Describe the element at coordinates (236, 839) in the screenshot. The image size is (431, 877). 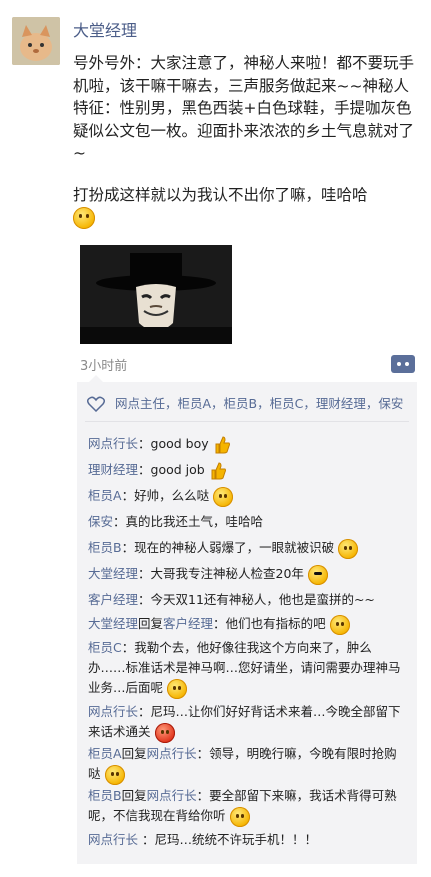
I see `comment-text: 尼玛…统统不许玩手机！！！` at that location.